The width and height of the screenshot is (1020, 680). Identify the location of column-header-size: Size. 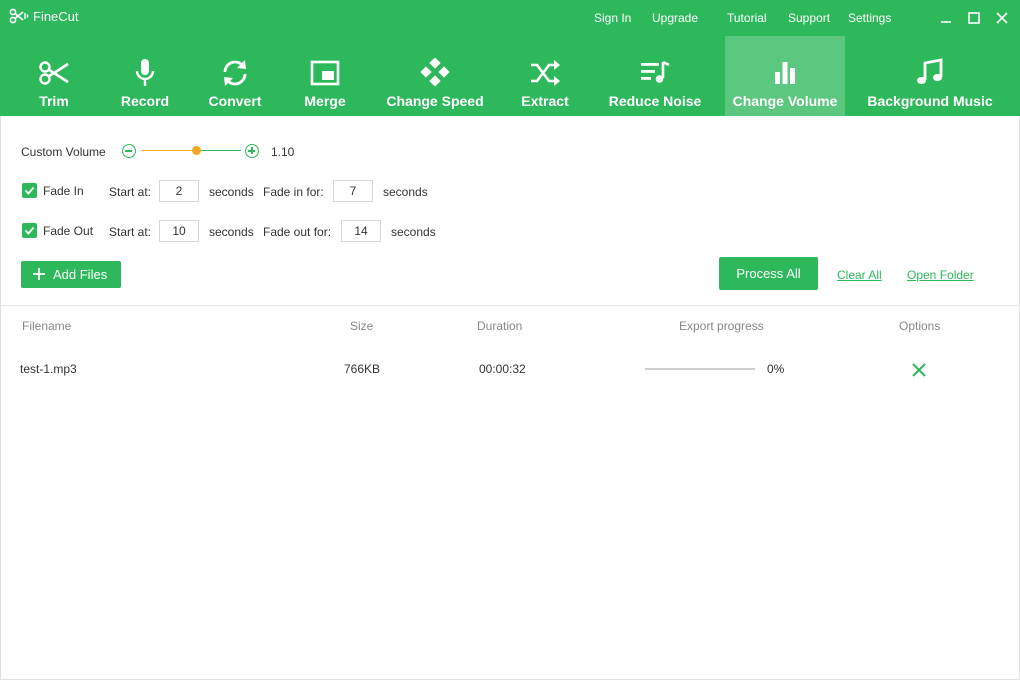
(362, 326).